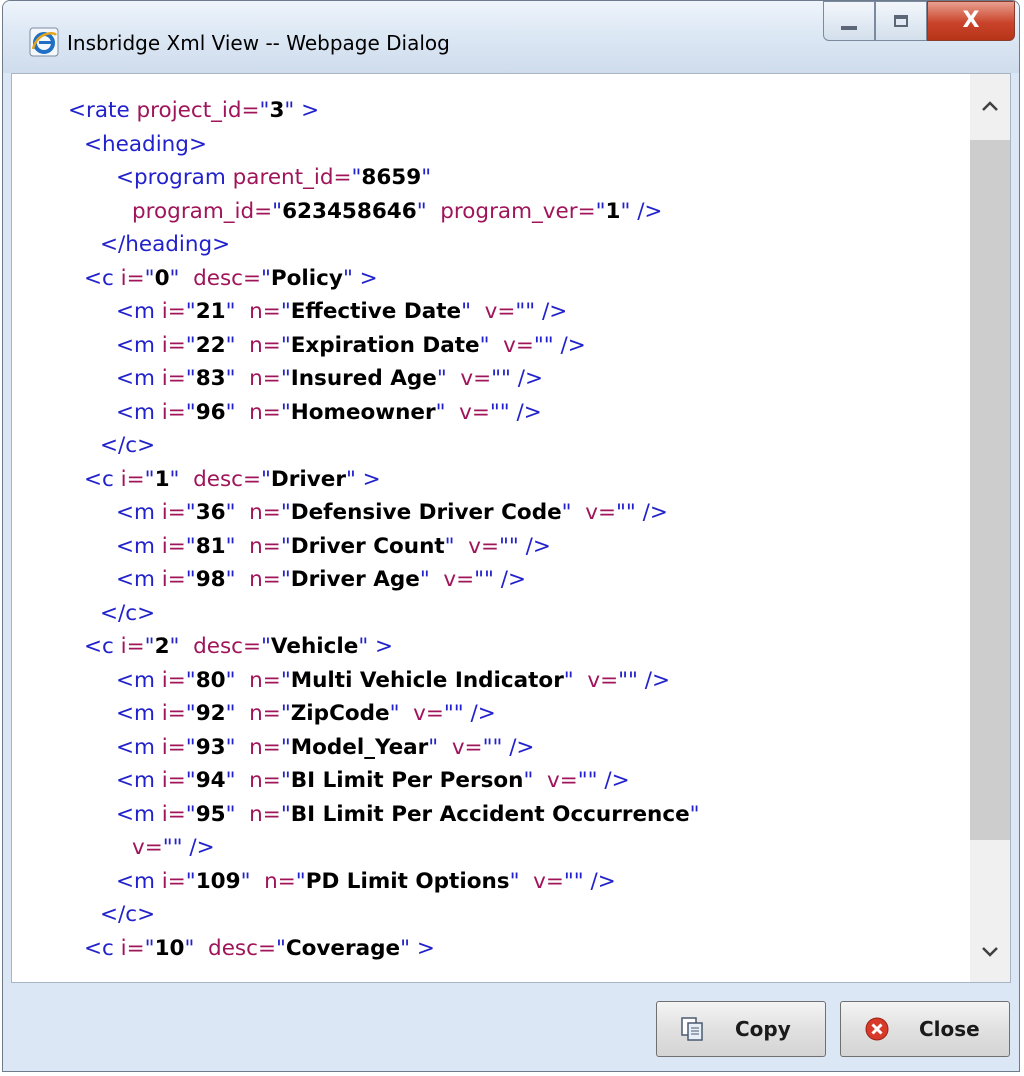 Image resolution: width=1024 pixels, height=1076 pixels. Describe the element at coordinates (292, 177) in the screenshot. I see `xml-attribute: parent_id=` at that location.